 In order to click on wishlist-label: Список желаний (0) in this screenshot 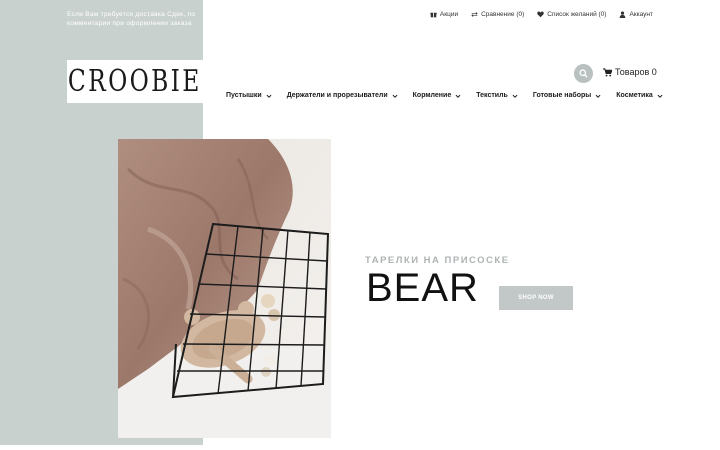, I will do `click(577, 14)`.